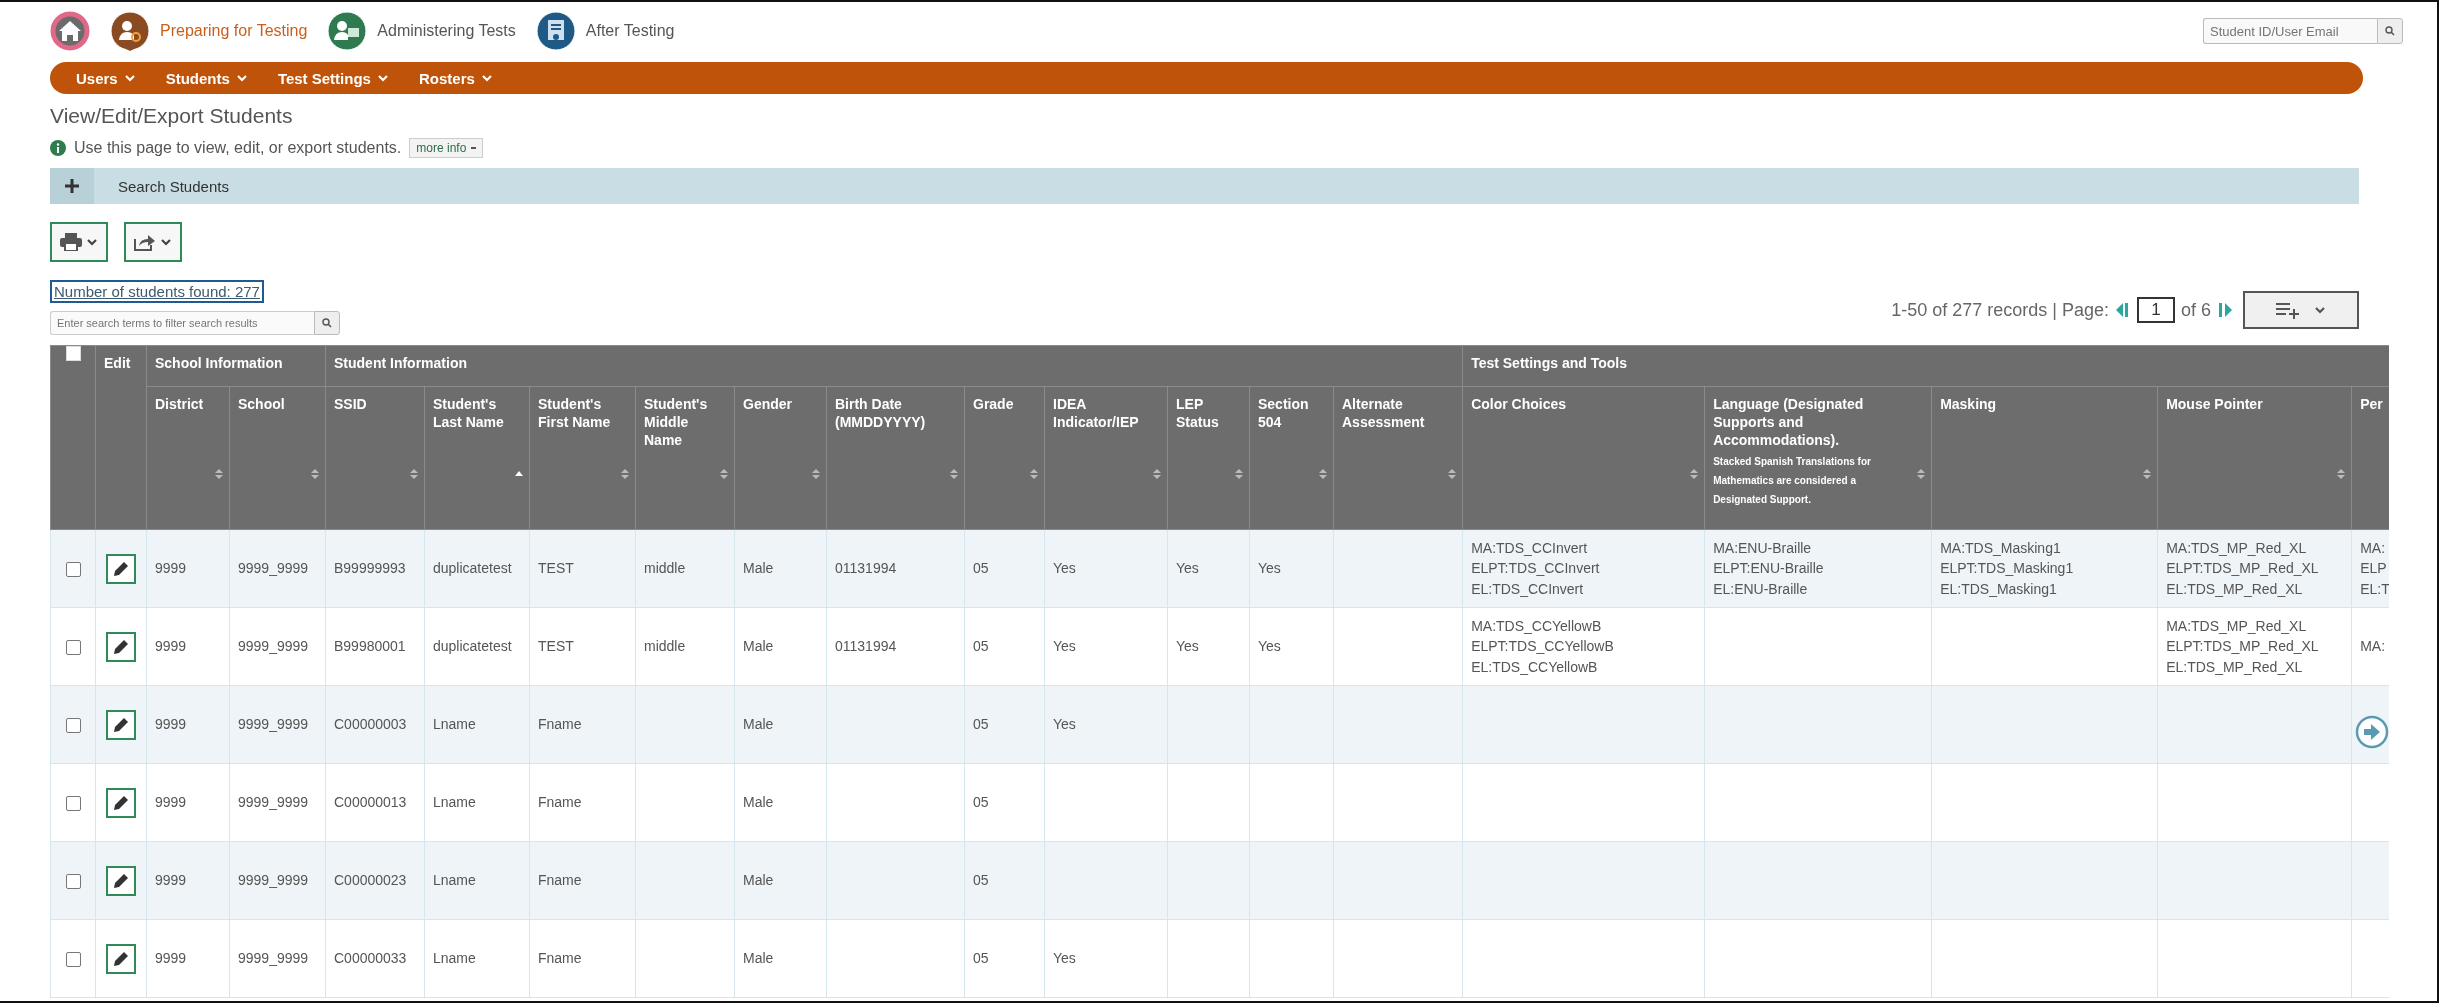  I want to click on menu-item: Users, so click(106, 78).